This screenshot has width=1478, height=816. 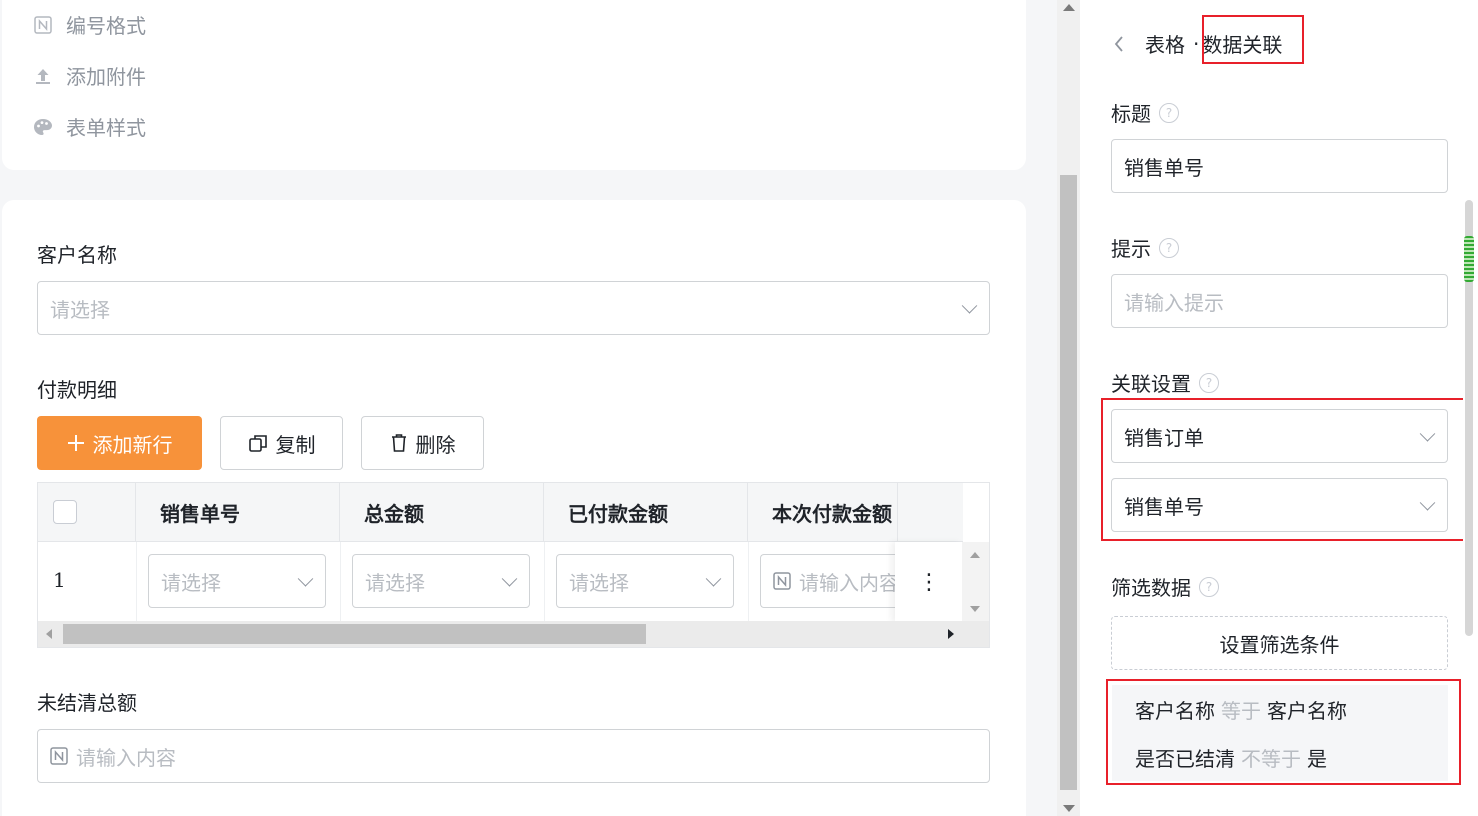 I want to click on upload-icon, so click(x=43, y=76).